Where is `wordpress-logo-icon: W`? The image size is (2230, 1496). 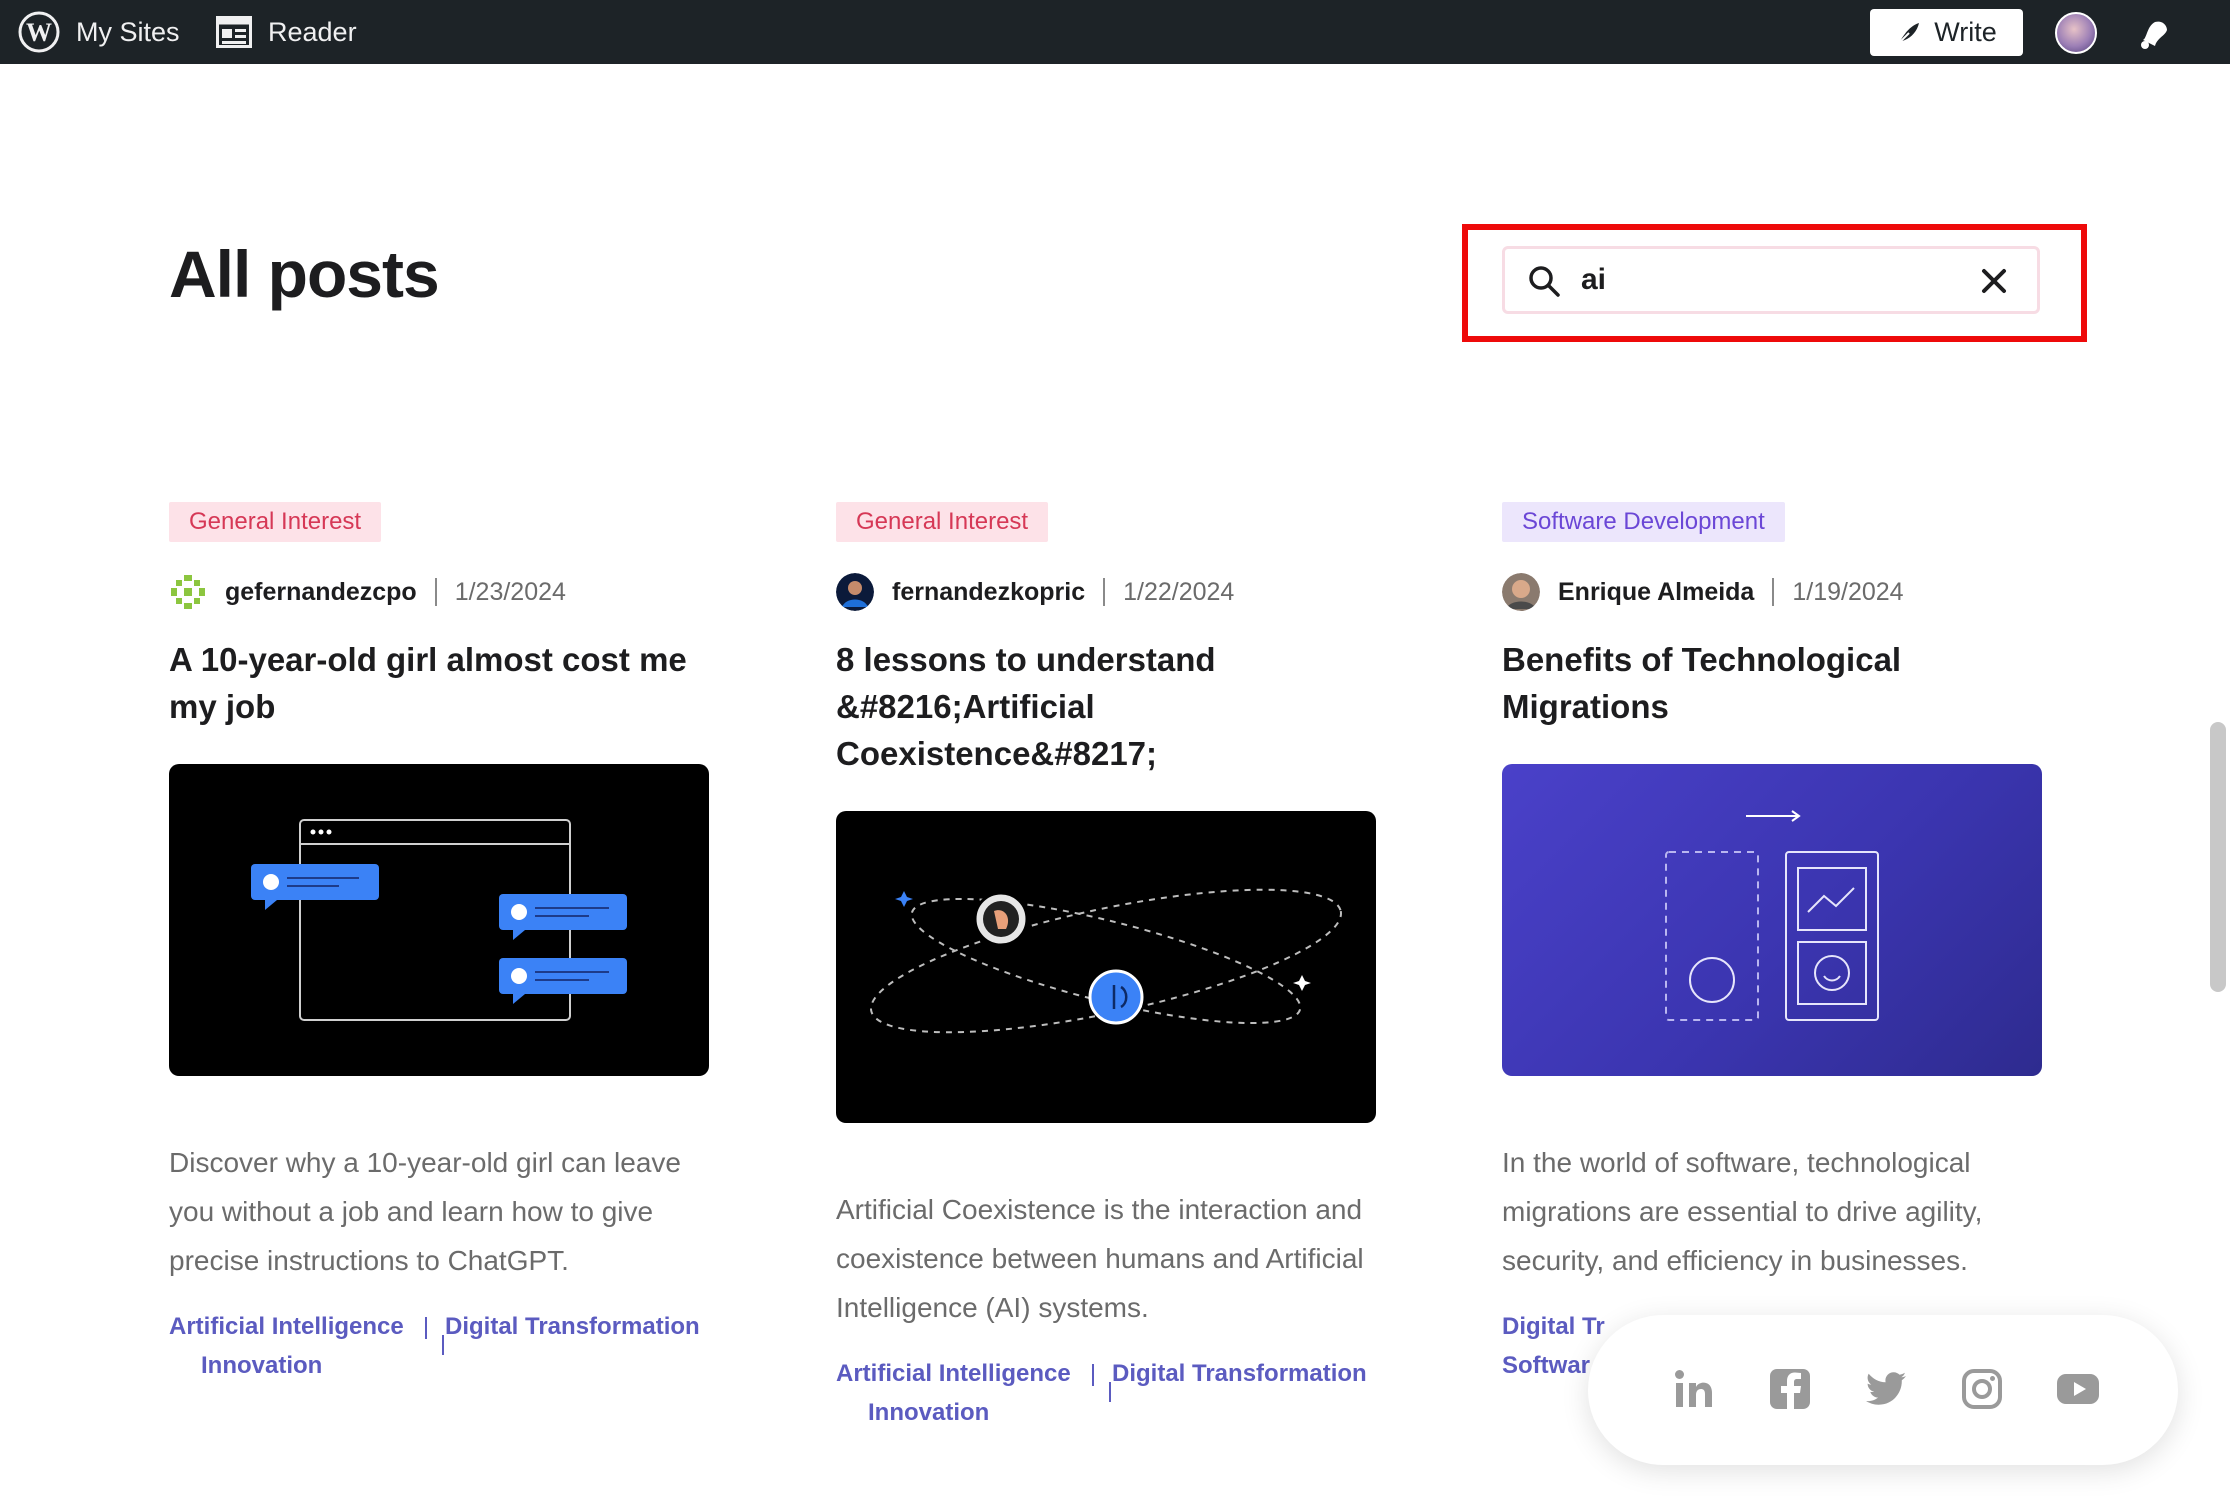
wordpress-logo-icon: W is located at coordinates (39, 32).